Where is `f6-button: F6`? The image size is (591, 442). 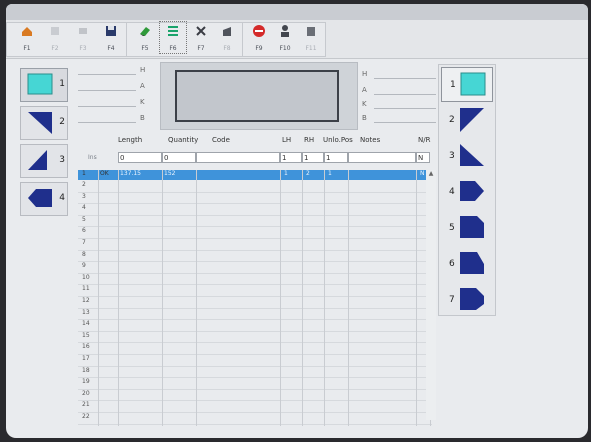 f6-button: F6 is located at coordinates (173, 37).